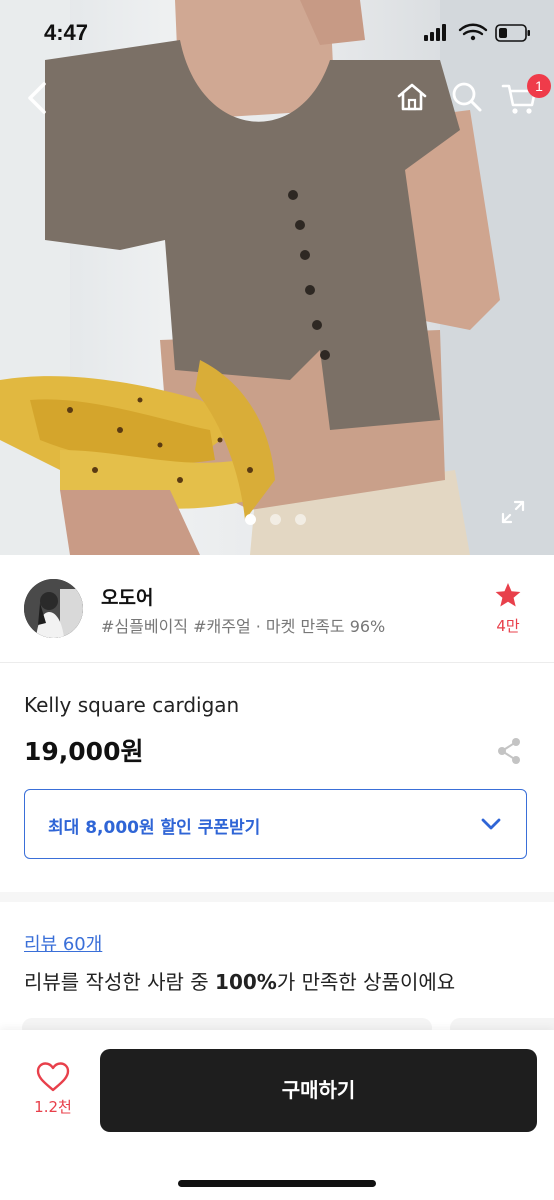 This screenshot has height=1200, width=554. What do you see at coordinates (491, 824) in the screenshot?
I see `chevron-down-icon` at bounding box center [491, 824].